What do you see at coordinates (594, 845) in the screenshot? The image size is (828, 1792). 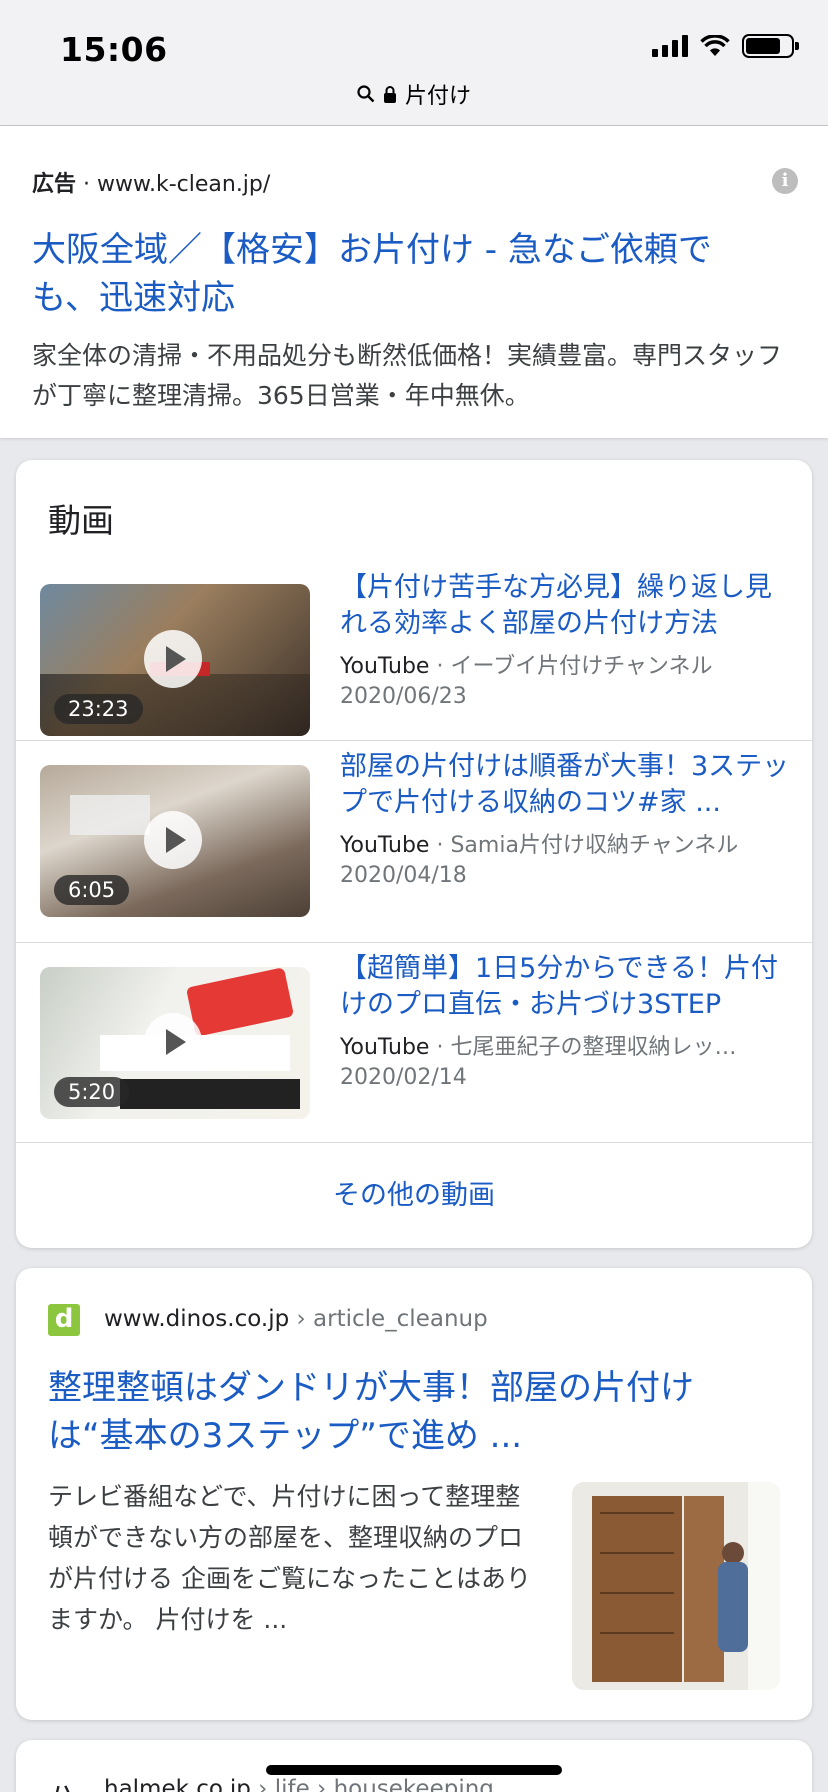 I see `video-channel: Samia片付け収納チャンネル` at bounding box center [594, 845].